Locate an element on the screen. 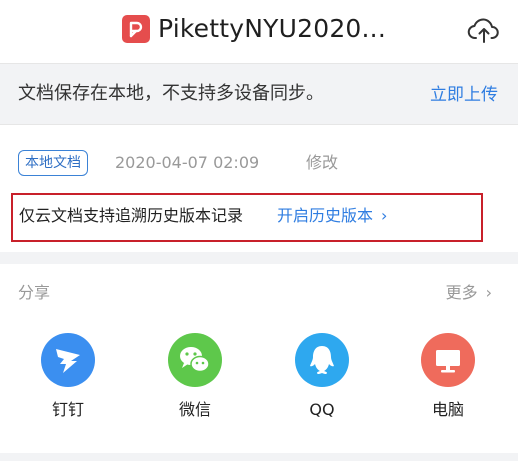 The height and width of the screenshot is (461, 518). wechat-icon is located at coordinates (195, 360).